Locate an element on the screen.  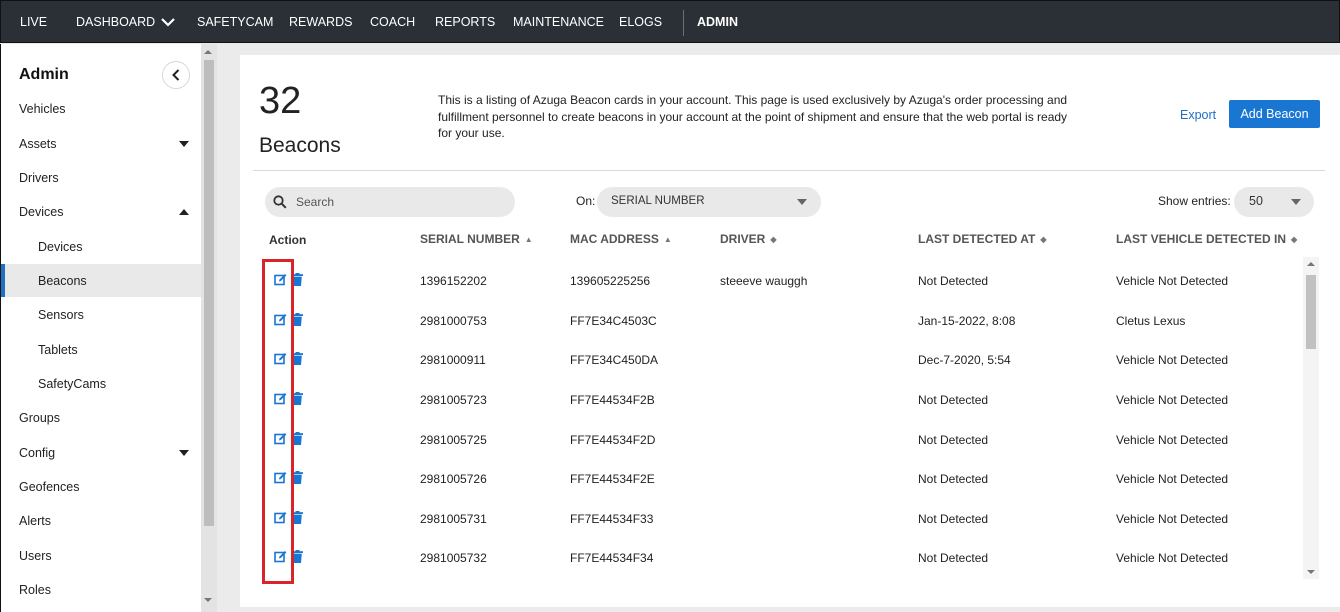
cell-serial: 1396152202 is located at coordinates (453, 281).